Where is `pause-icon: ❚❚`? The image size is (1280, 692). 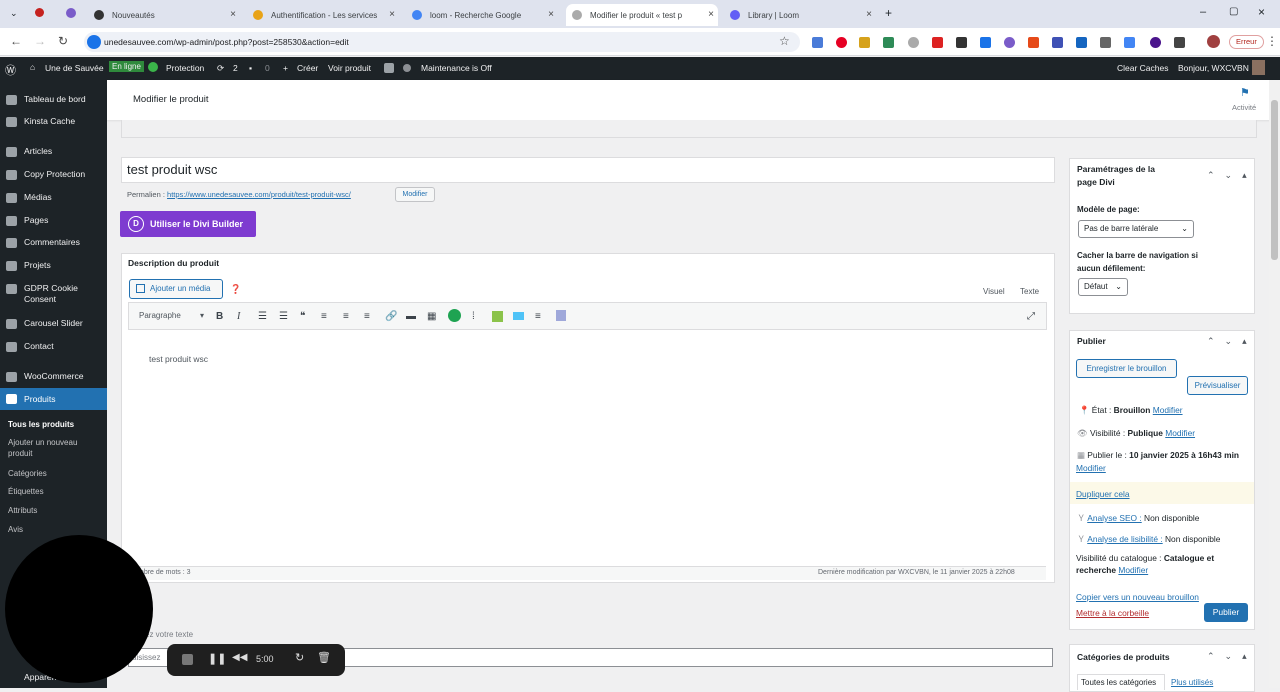 pause-icon: ❚❚ is located at coordinates (217, 658).